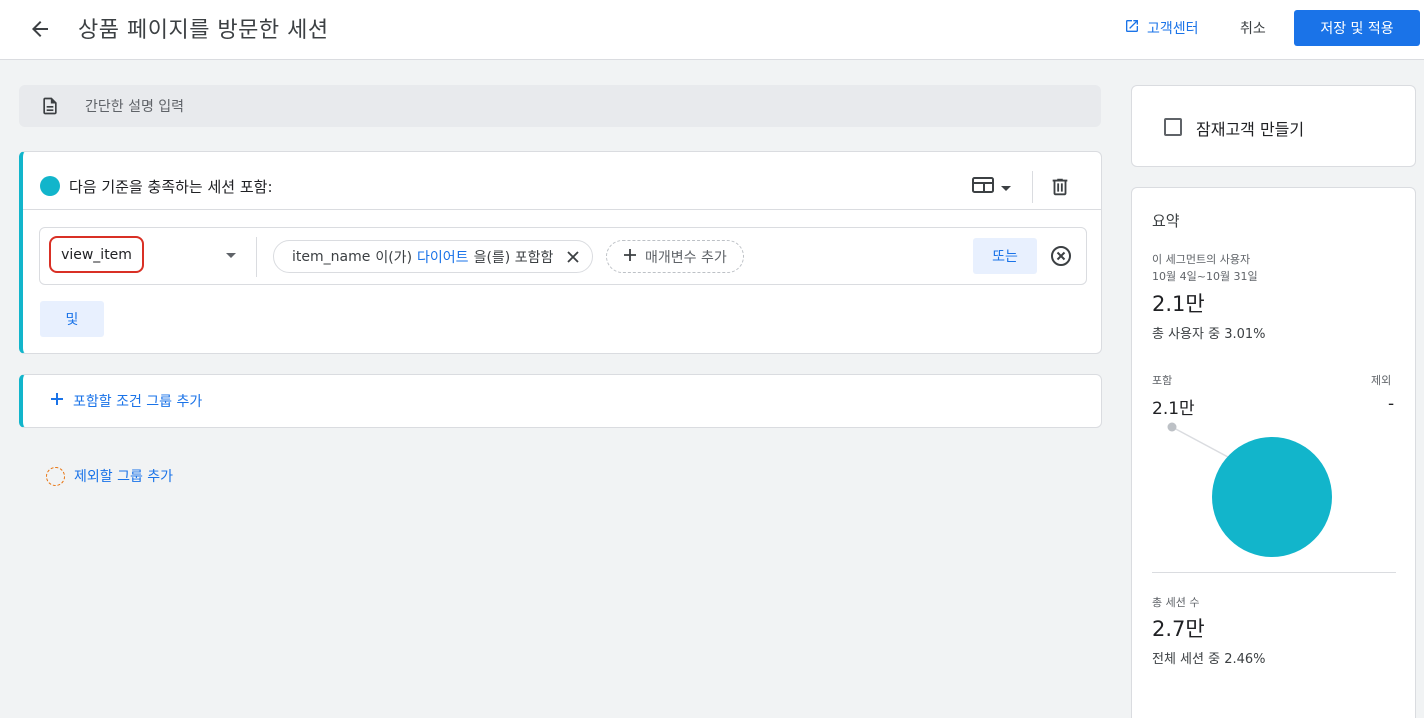  I want to click on page-title: 상품 페이지를 방문한 세션, so click(203, 30).